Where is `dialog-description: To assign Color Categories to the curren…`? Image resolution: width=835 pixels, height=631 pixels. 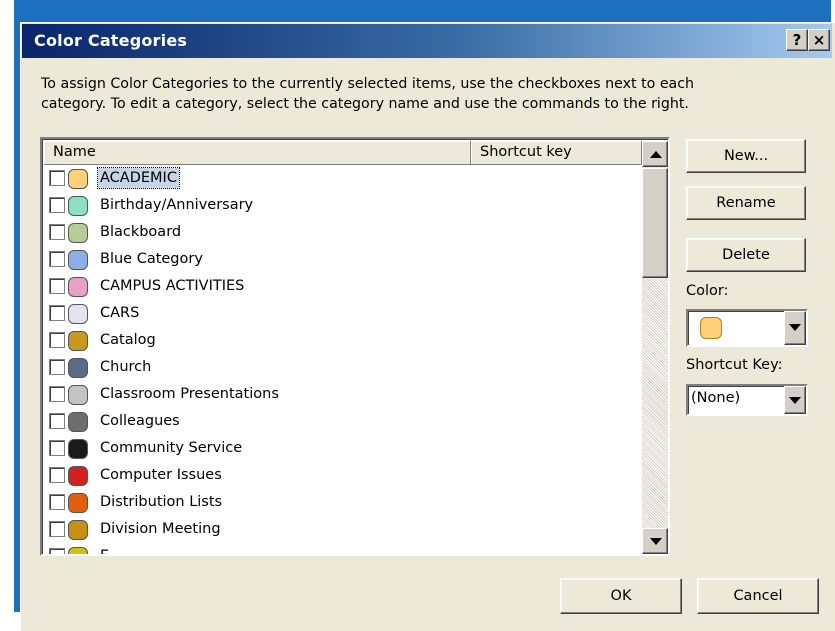
dialog-description: To assign Color Categories to the curren… is located at coordinates (431, 94).